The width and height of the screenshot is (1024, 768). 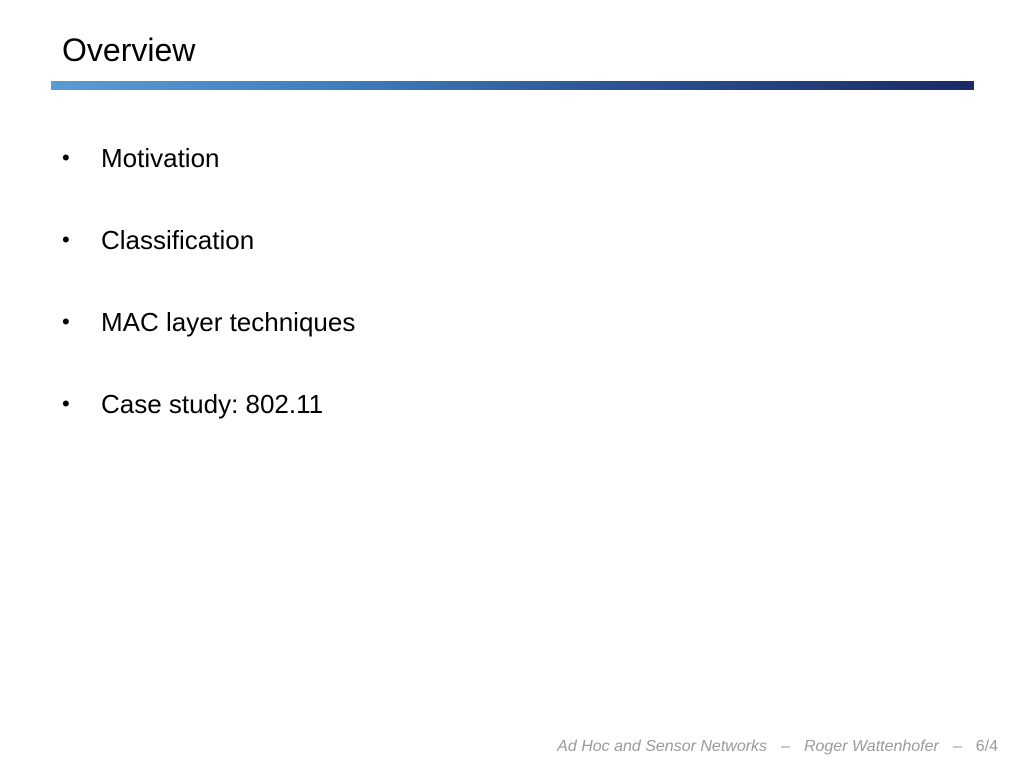 I want to click on bullet-text: Case study: 802.11, so click(x=212, y=404).